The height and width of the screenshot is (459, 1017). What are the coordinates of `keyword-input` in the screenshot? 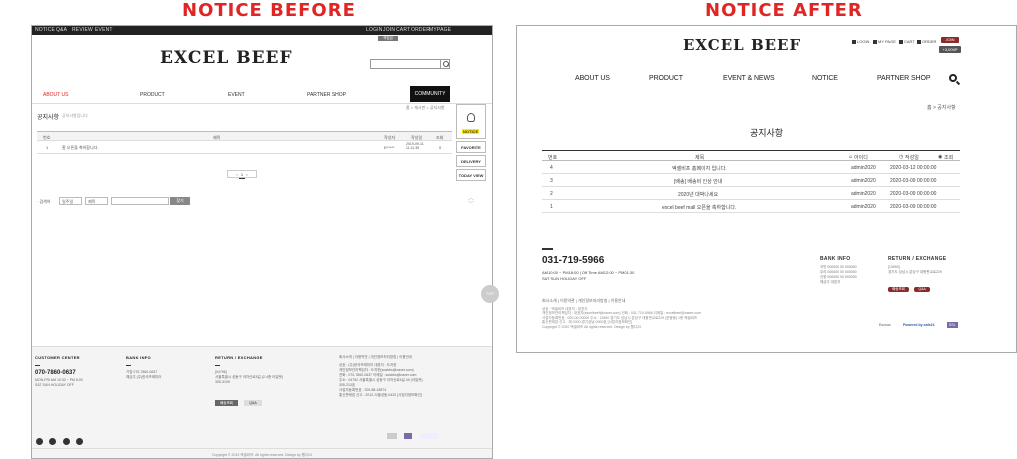 It's located at (140, 201).